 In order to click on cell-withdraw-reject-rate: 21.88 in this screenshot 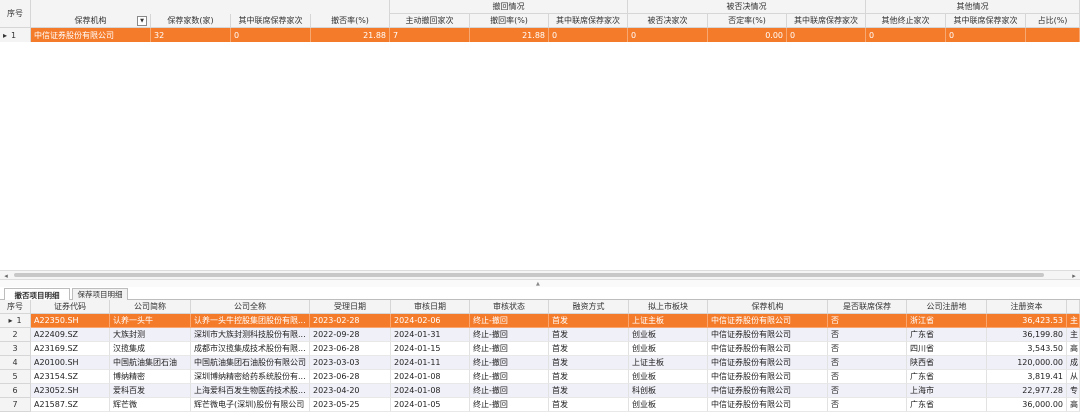, I will do `click(350, 35)`.